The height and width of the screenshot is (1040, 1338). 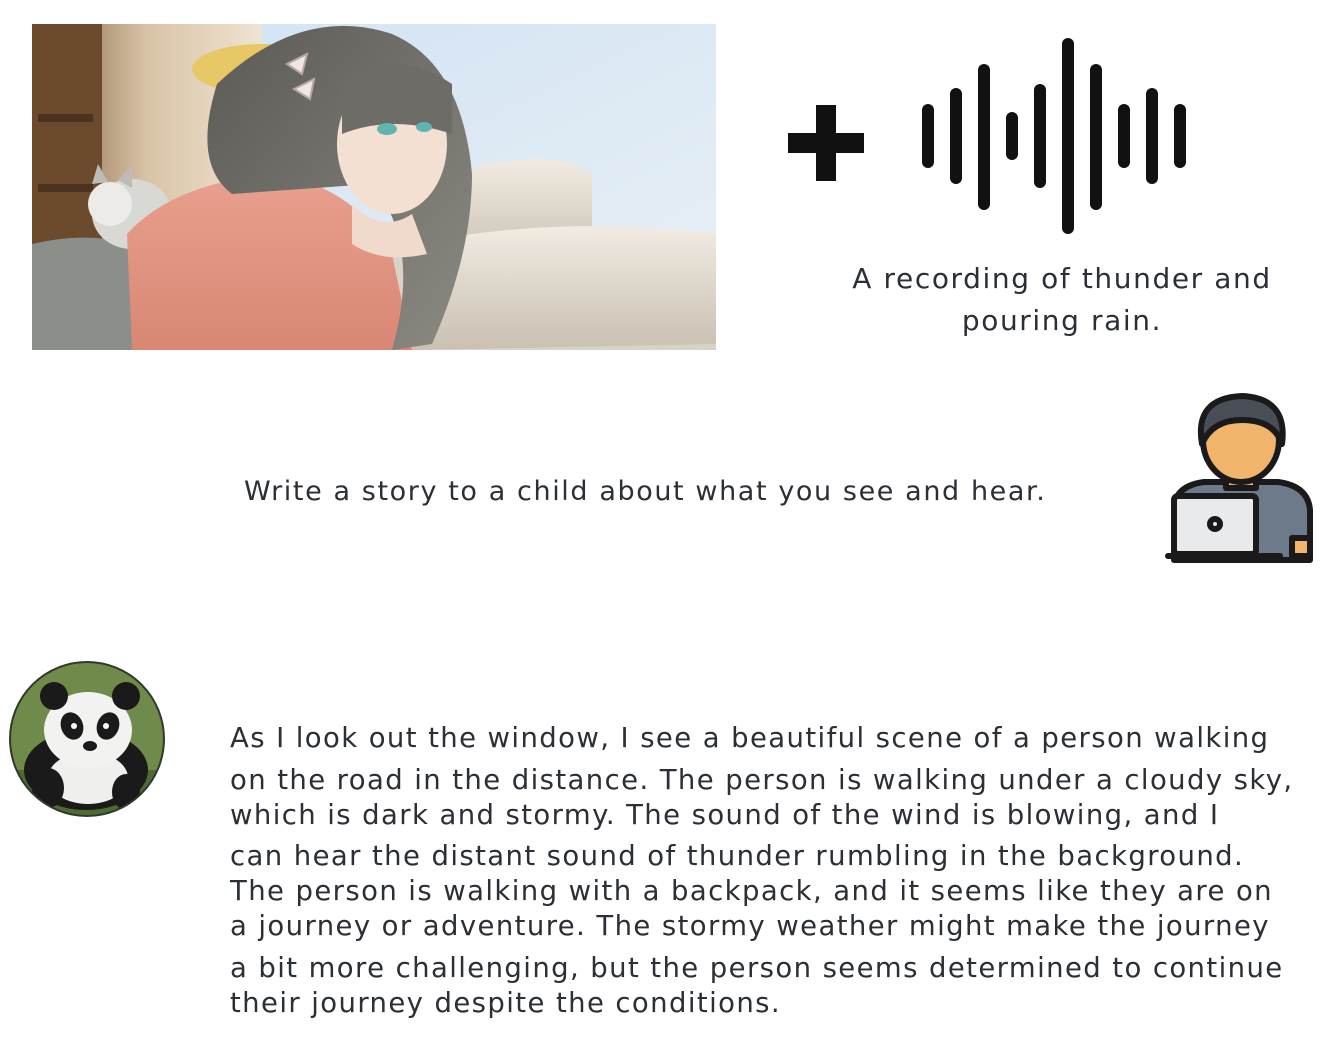 I want to click on panda-avatar-icon, so click(x=87, y=739).